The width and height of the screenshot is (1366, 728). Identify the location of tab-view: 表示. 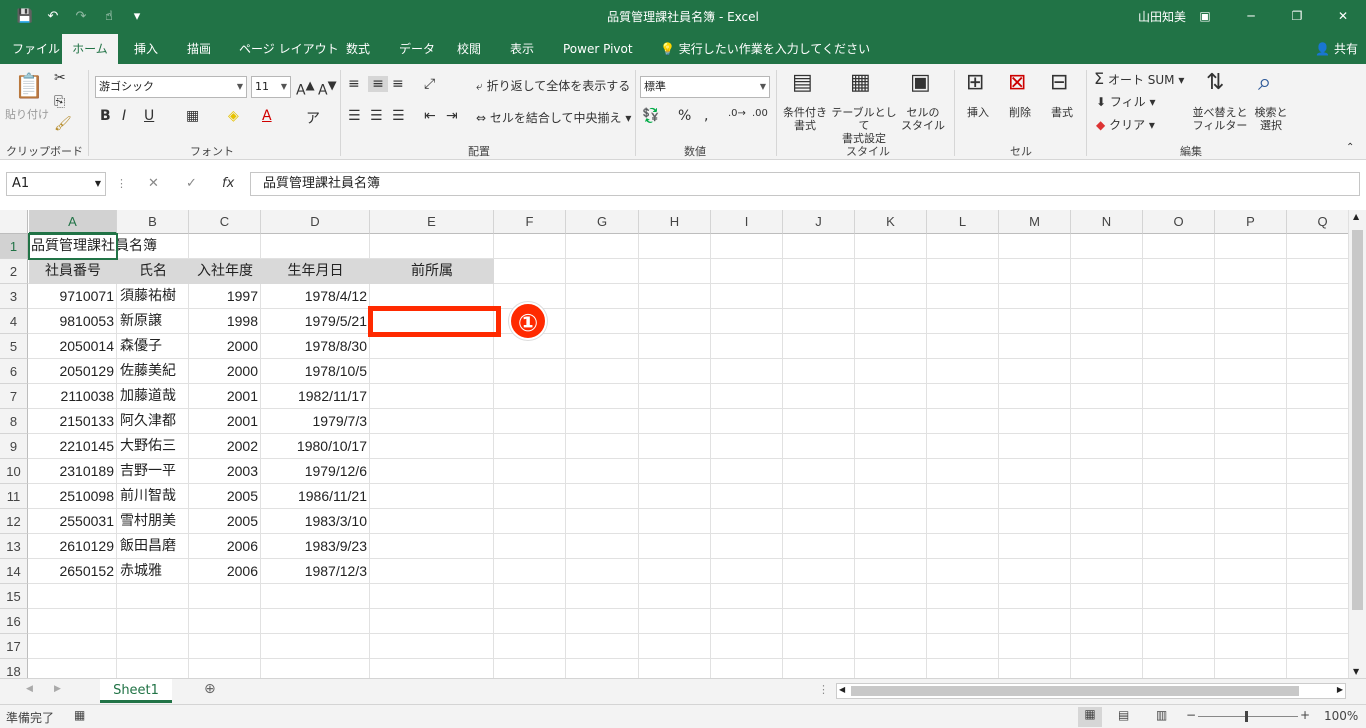
(522, 49).